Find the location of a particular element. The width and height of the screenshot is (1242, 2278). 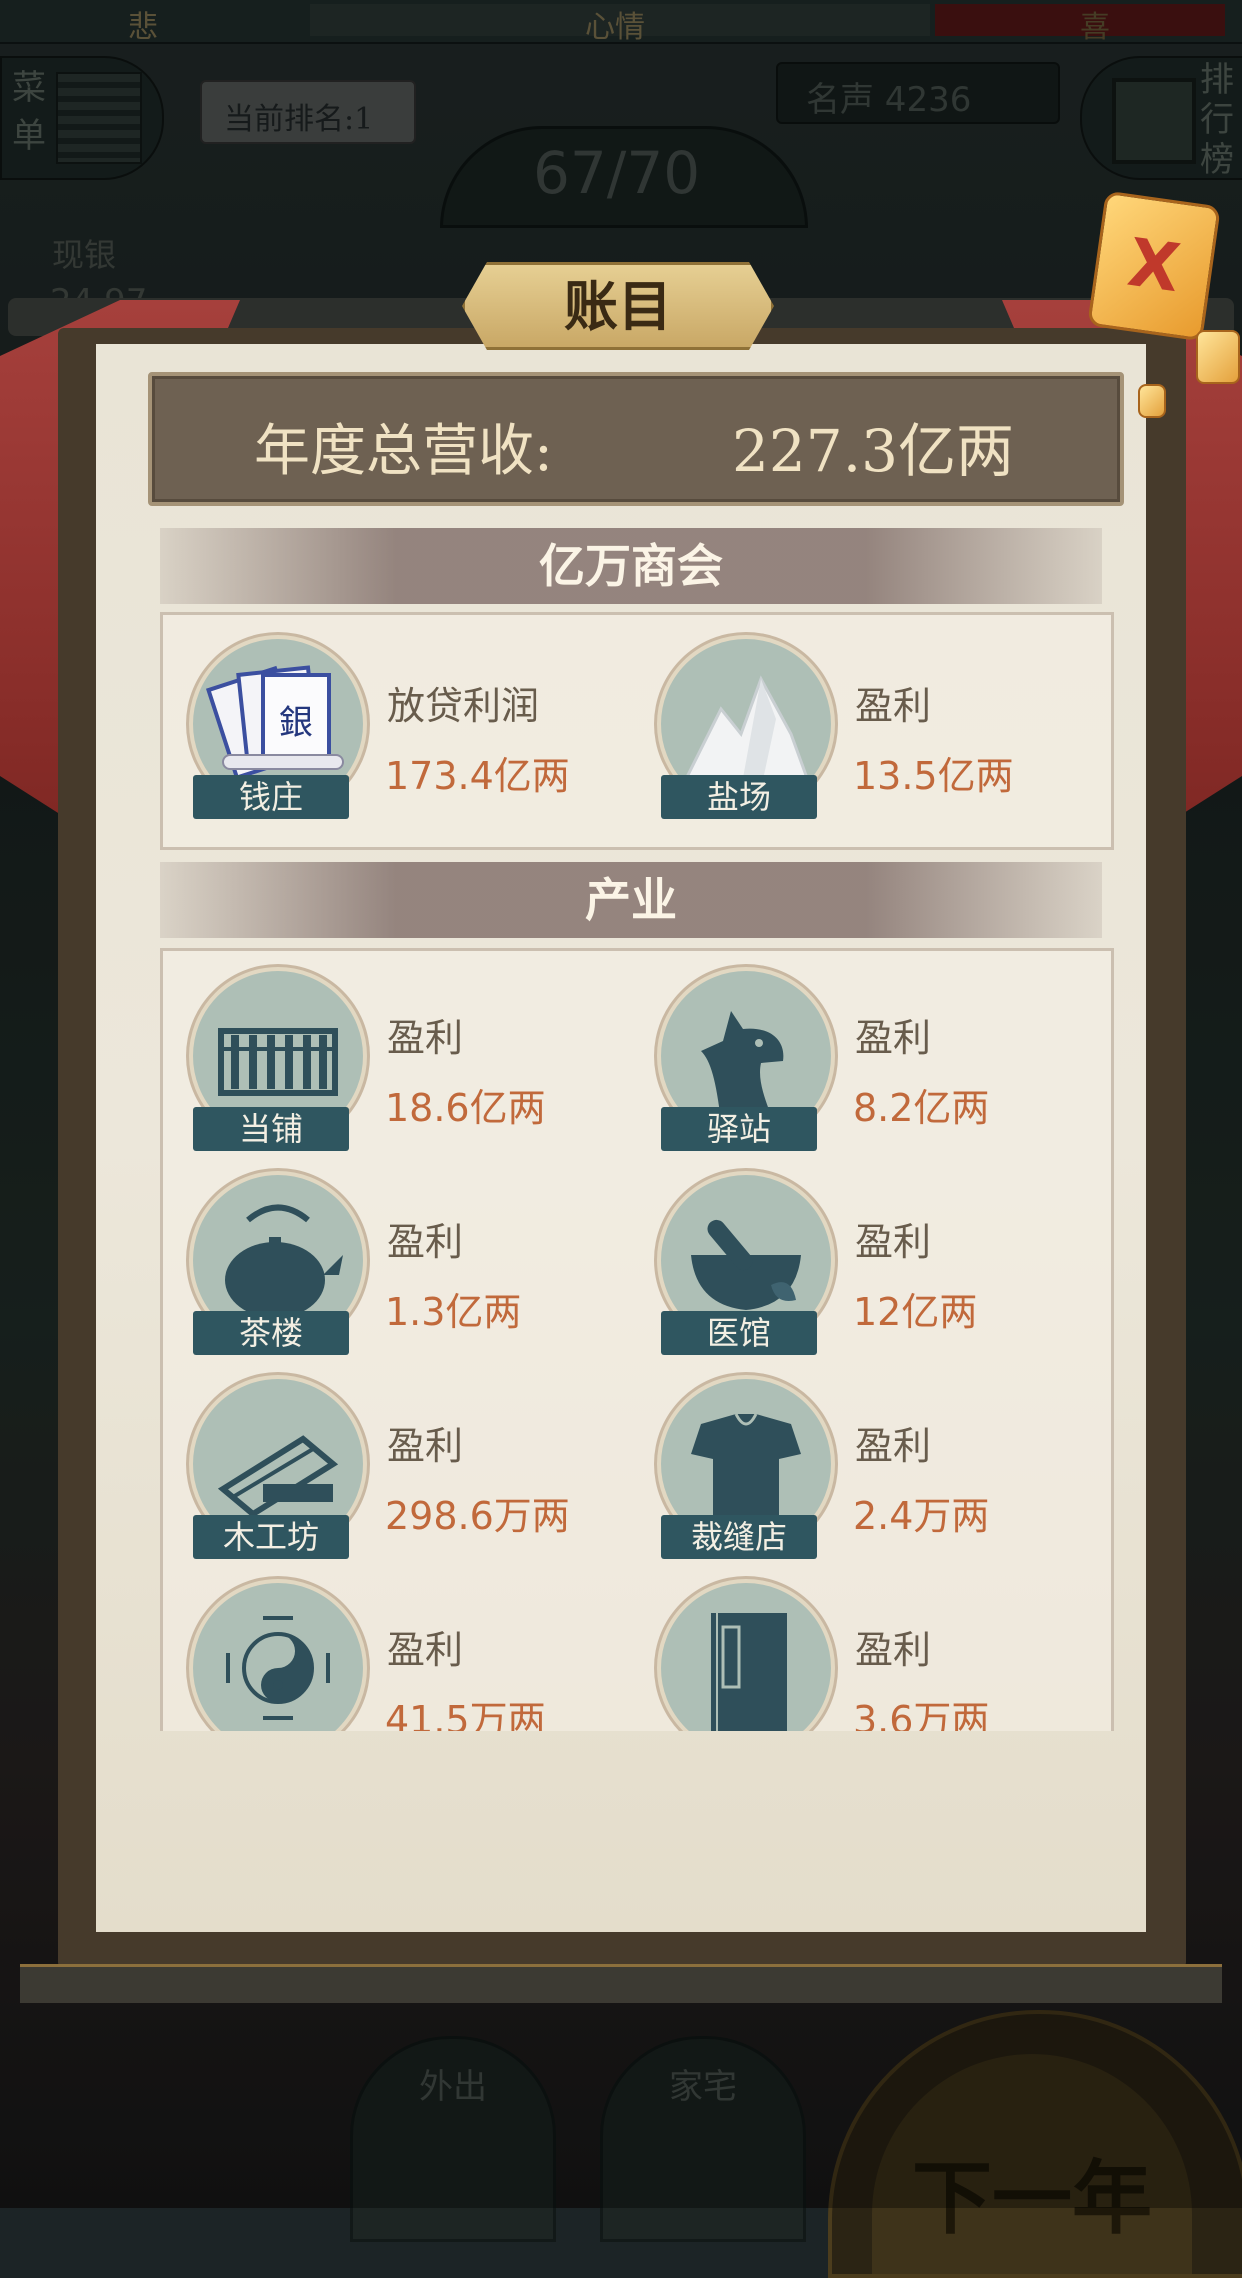

business-card-divination: 盈利 41.5万两 is located at coordinates (397, 1655).